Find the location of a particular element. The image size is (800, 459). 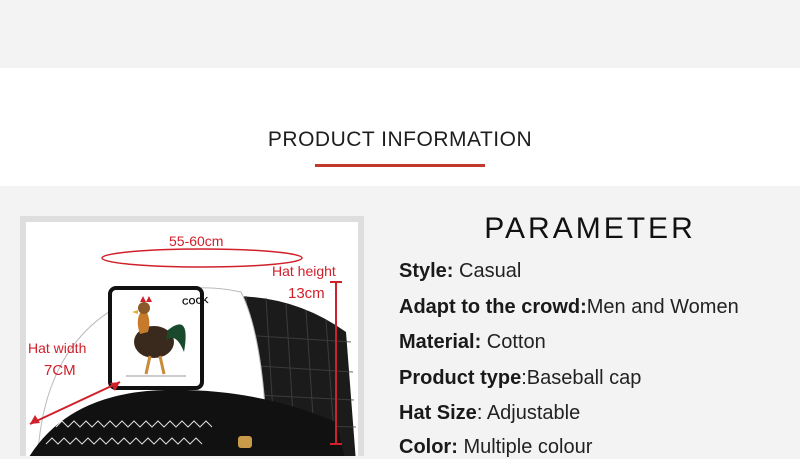

param-row-material: Material: Cotton is located at coordinates (472, 342).